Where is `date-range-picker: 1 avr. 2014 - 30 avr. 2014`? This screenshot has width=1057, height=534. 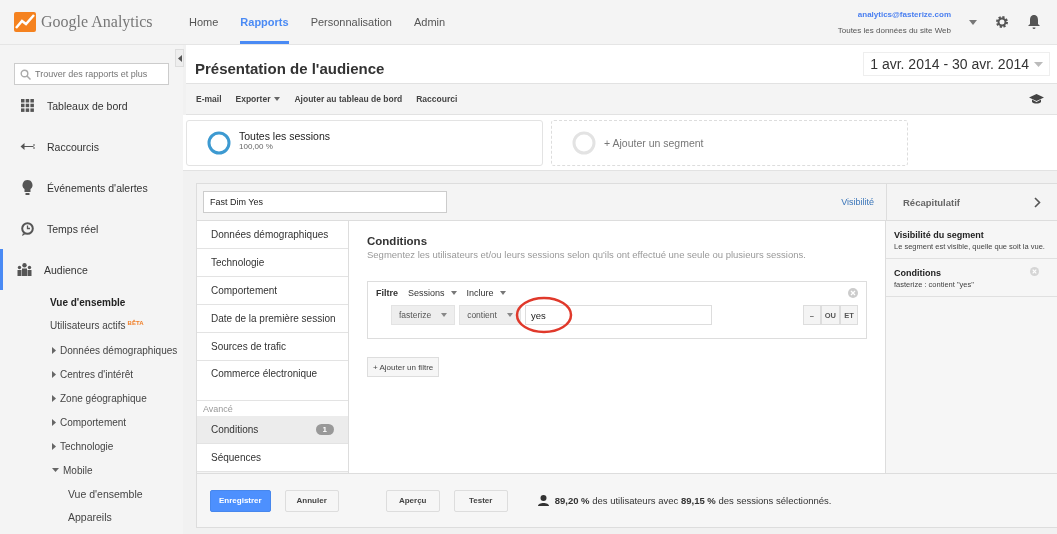
date-range-picker: 1 avr. 2014 - 30 avr. 2014 is located at coordinates (956, 64).